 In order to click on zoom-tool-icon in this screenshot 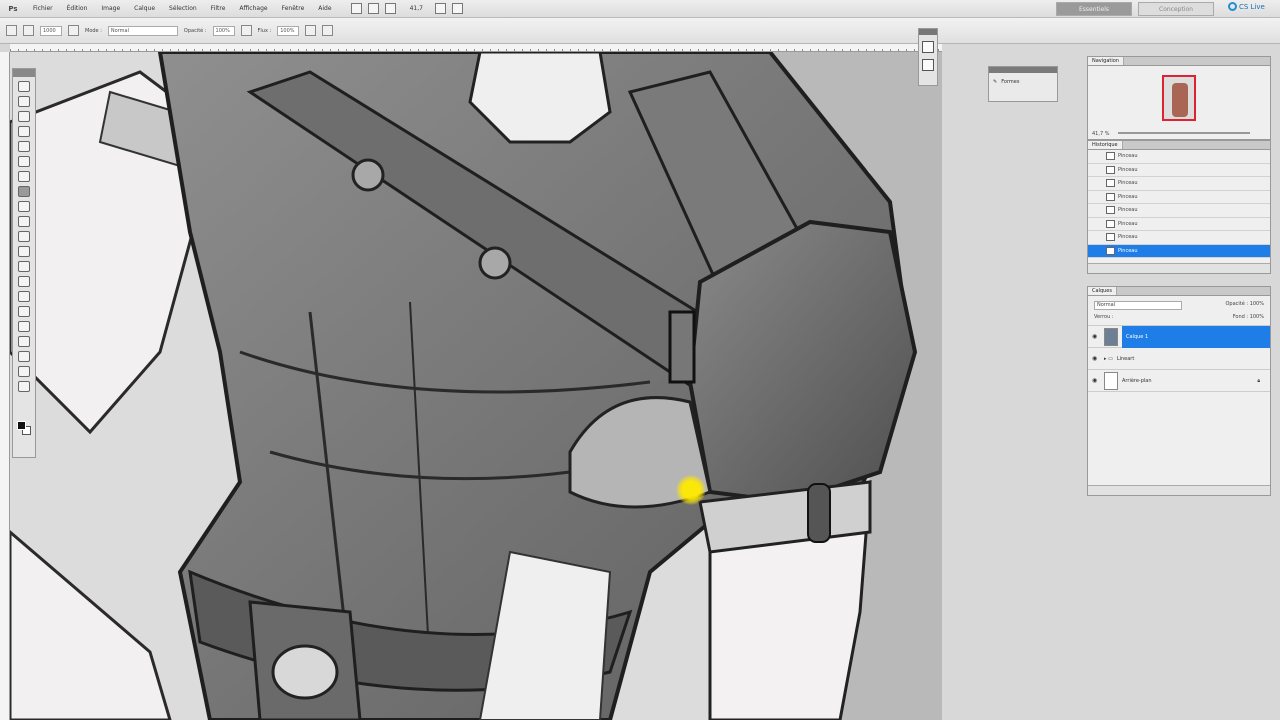, I will do `click(24, 386)`.